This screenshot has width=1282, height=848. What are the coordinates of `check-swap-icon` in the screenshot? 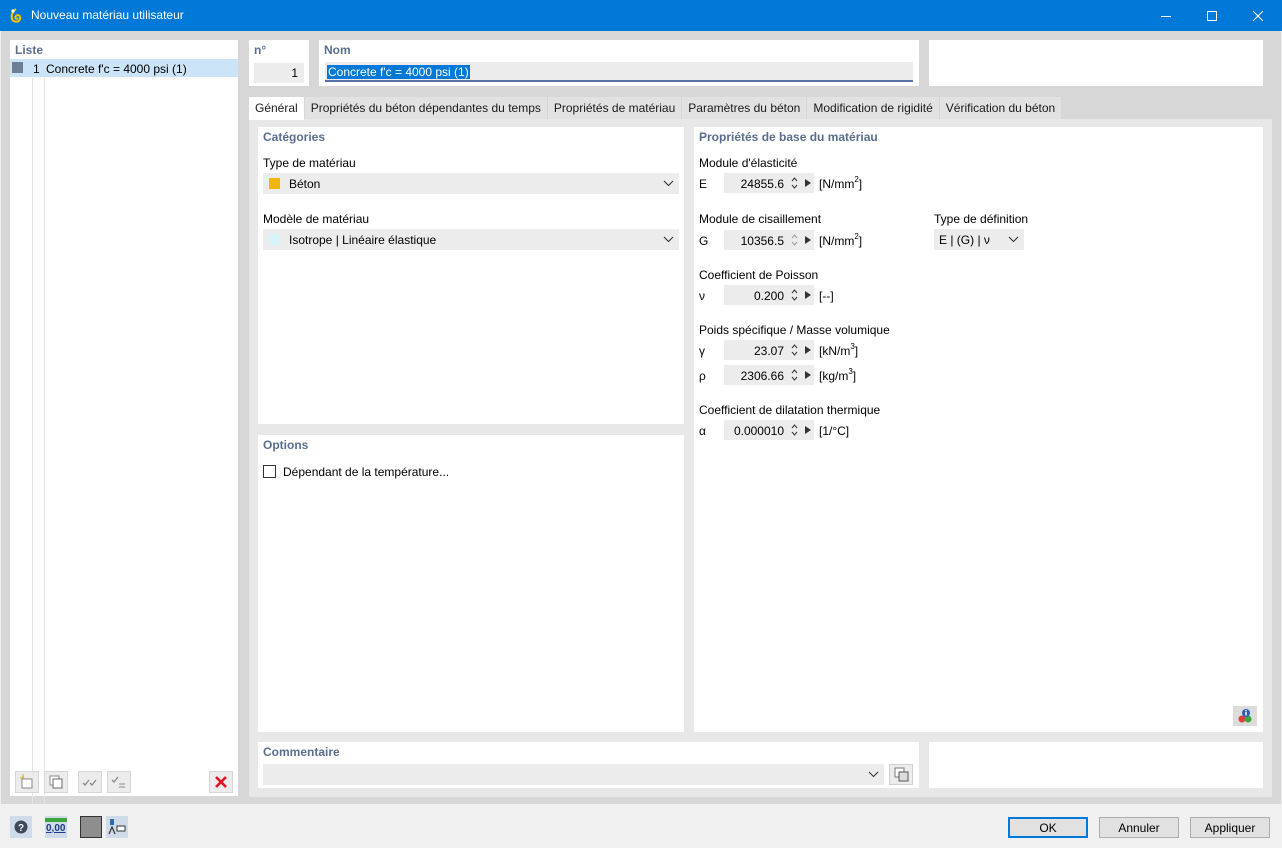 It's located at (118, 782).